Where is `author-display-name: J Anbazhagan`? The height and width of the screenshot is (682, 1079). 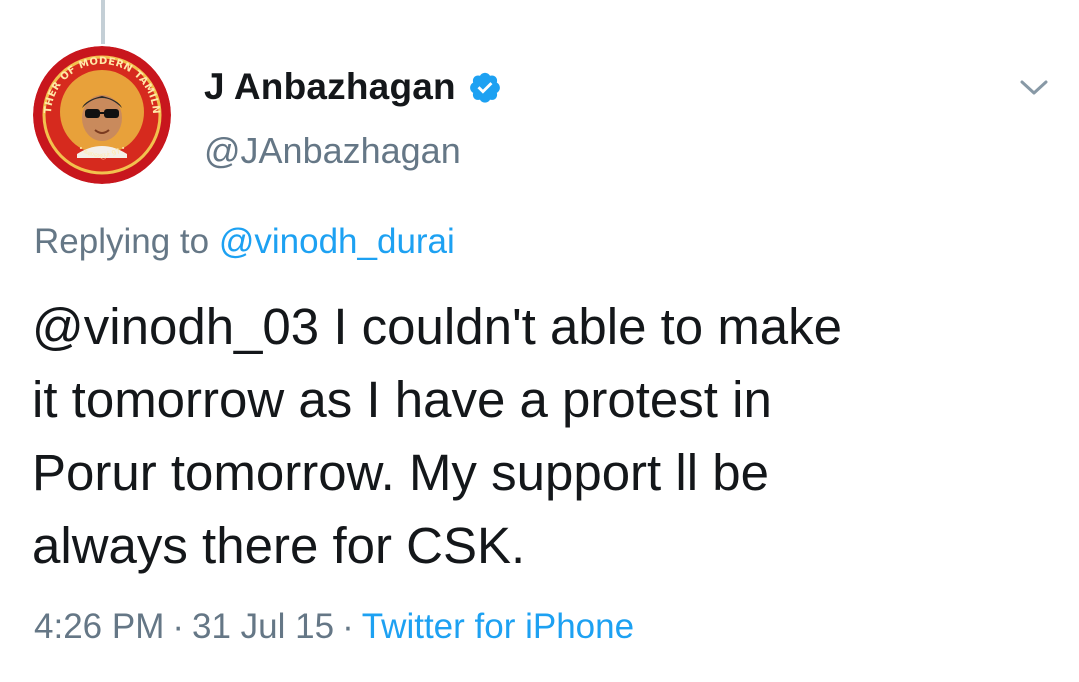
author-display-name: J Anbazhagan is located at coordinates (330, 87).